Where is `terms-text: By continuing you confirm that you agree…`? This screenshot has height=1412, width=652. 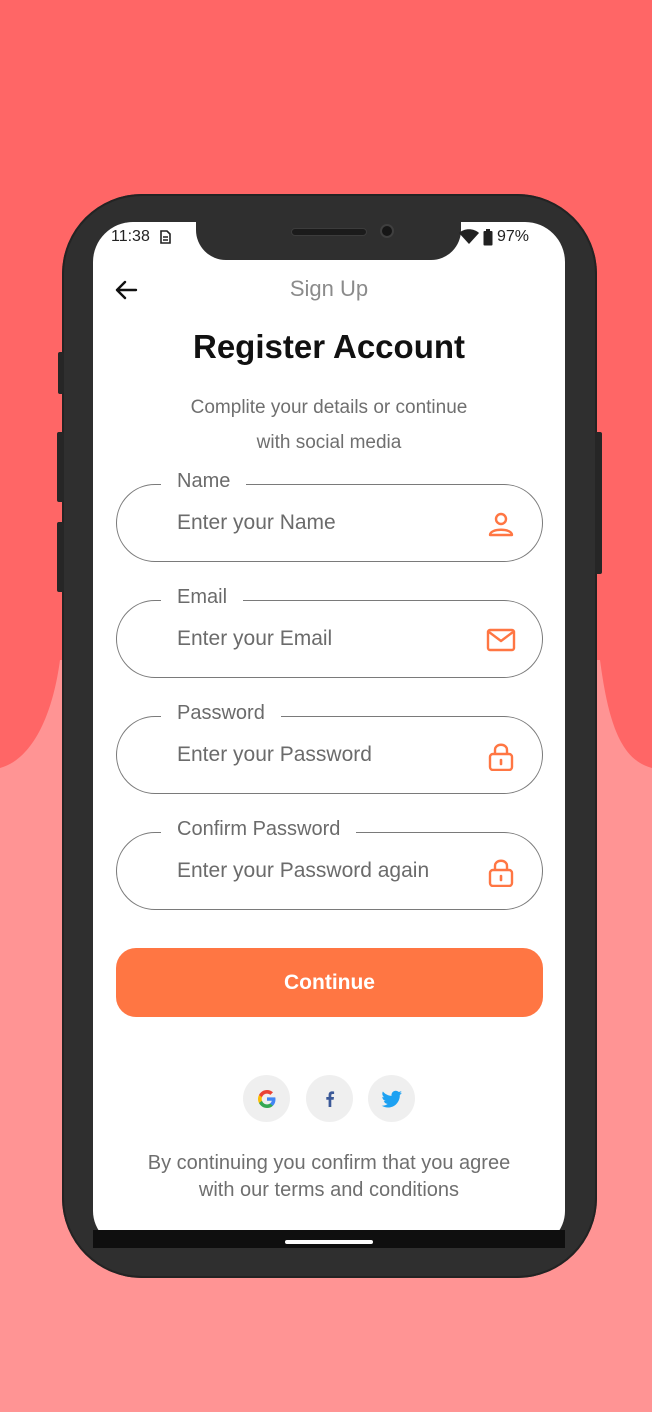
terms-text: By continuing you confirm that you agree… is located at coordinates (329, 1177).